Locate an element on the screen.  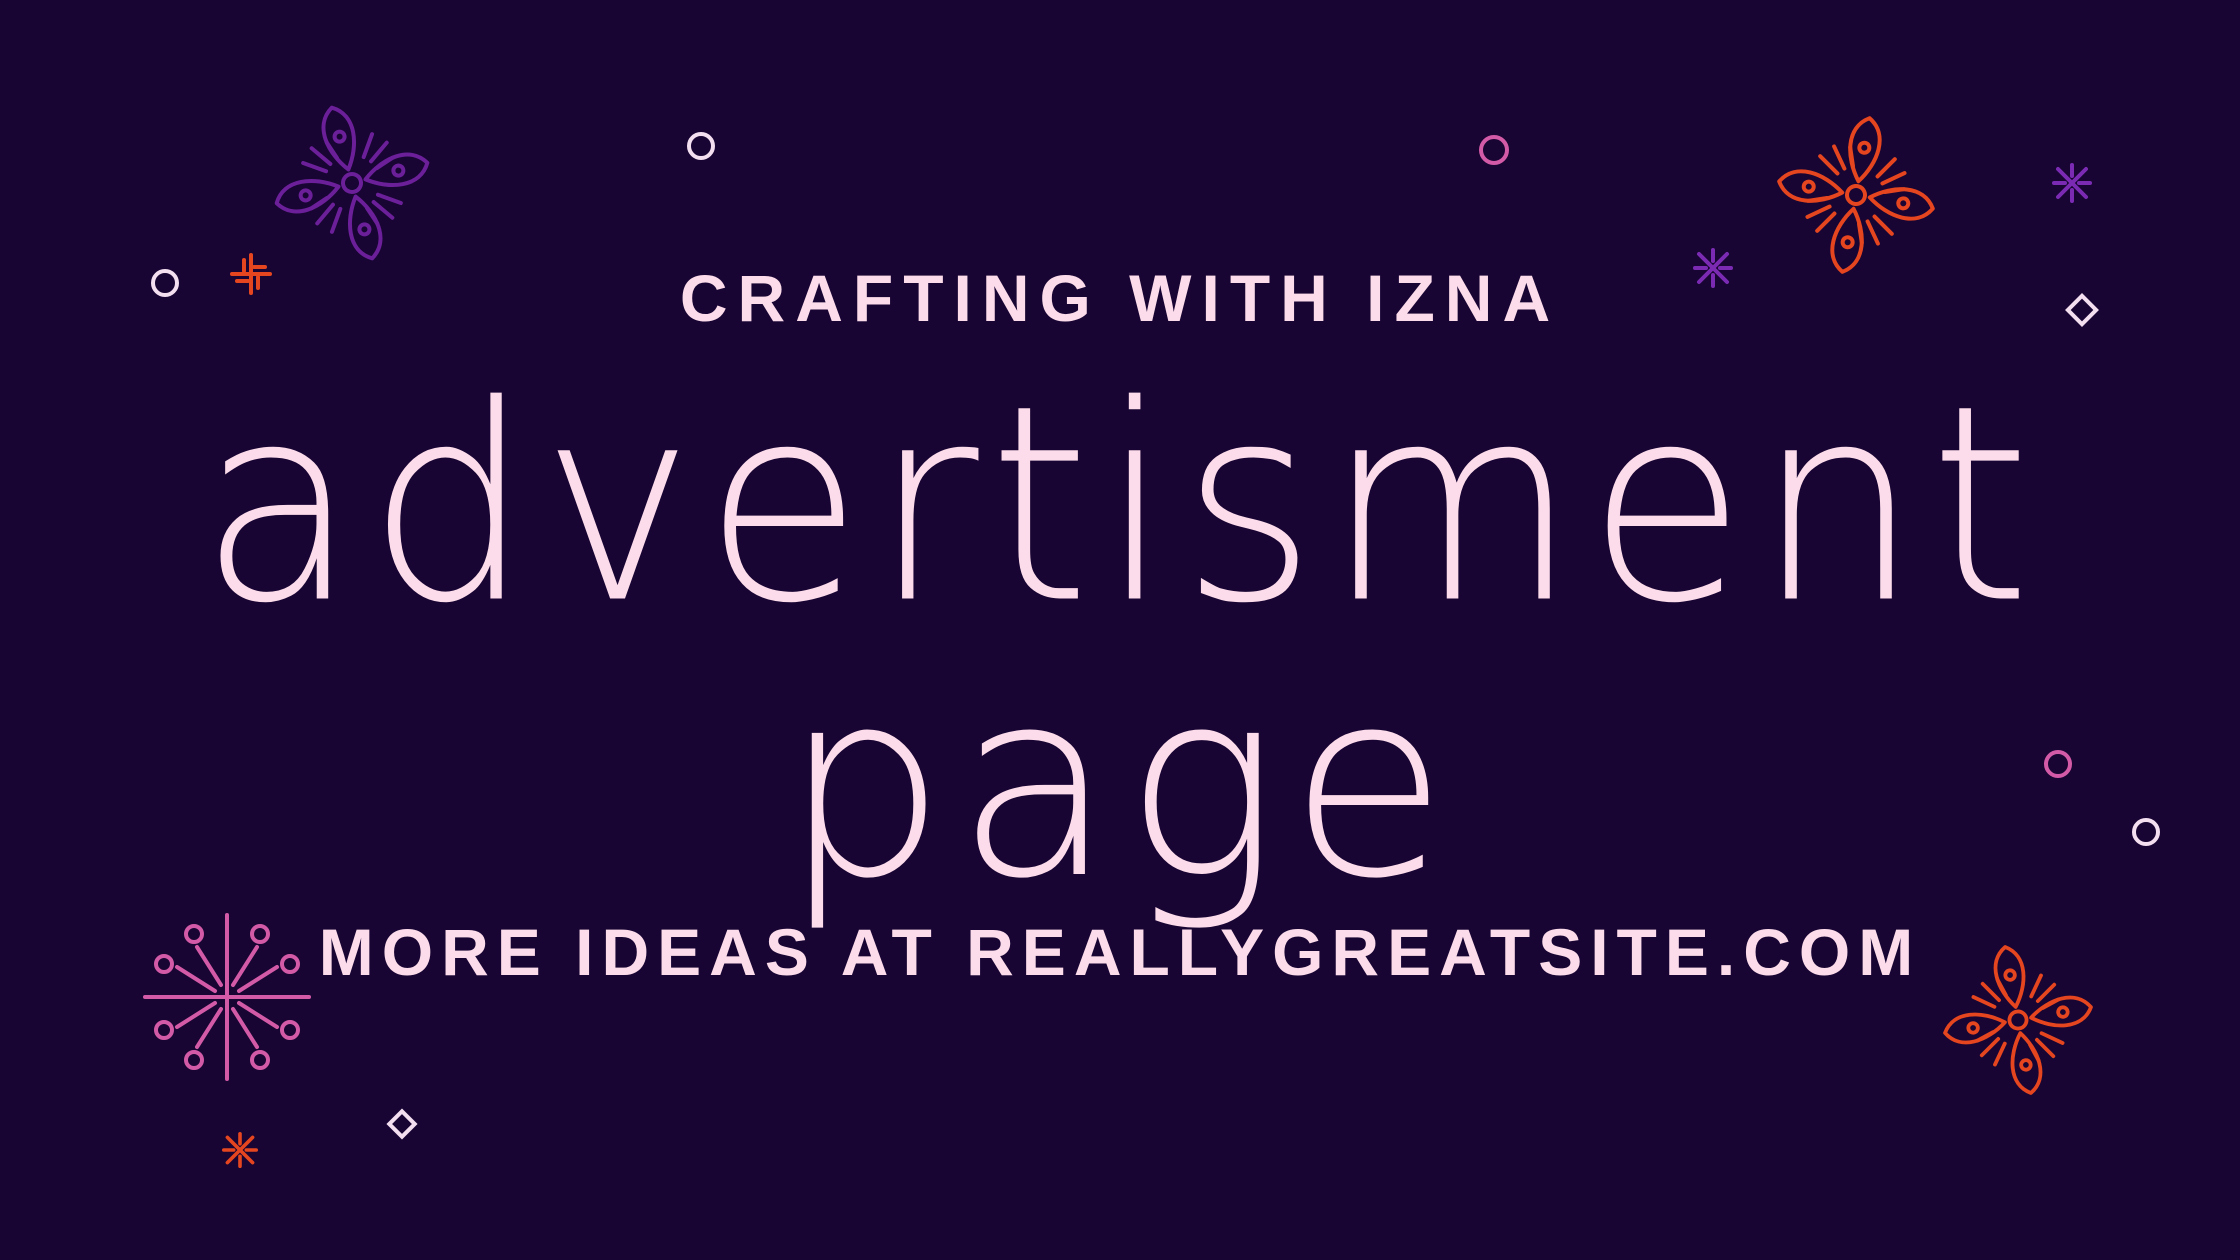
flower-icon is located at coordinates (352, 183).